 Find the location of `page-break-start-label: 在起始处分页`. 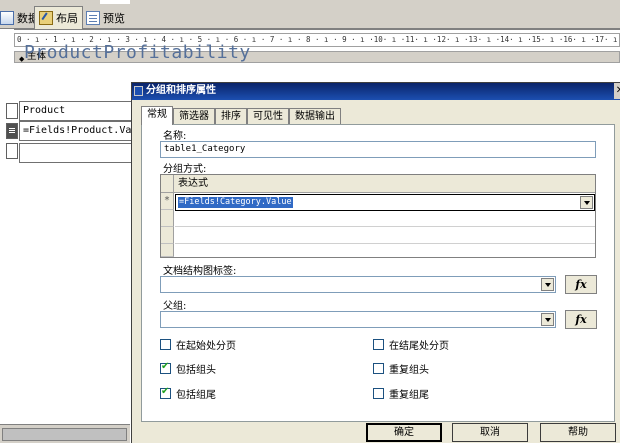

page-break-start-label: 在起始处分页 is located at coordinates (206, 346).